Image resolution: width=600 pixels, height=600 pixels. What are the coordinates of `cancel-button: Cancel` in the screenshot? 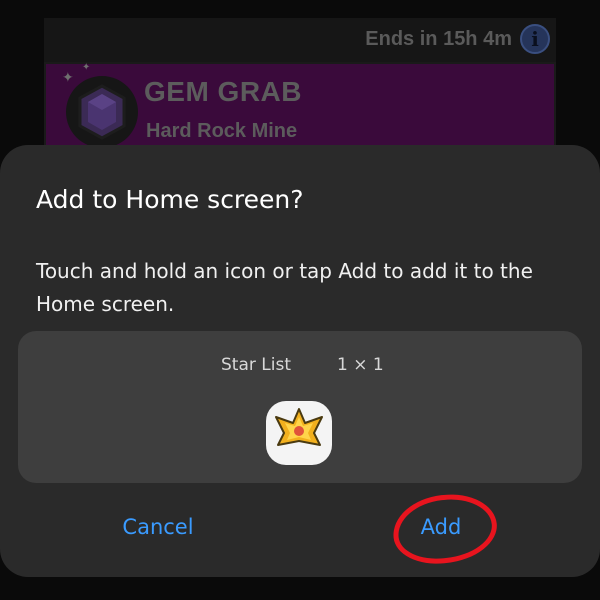 It's located at (158, 527).